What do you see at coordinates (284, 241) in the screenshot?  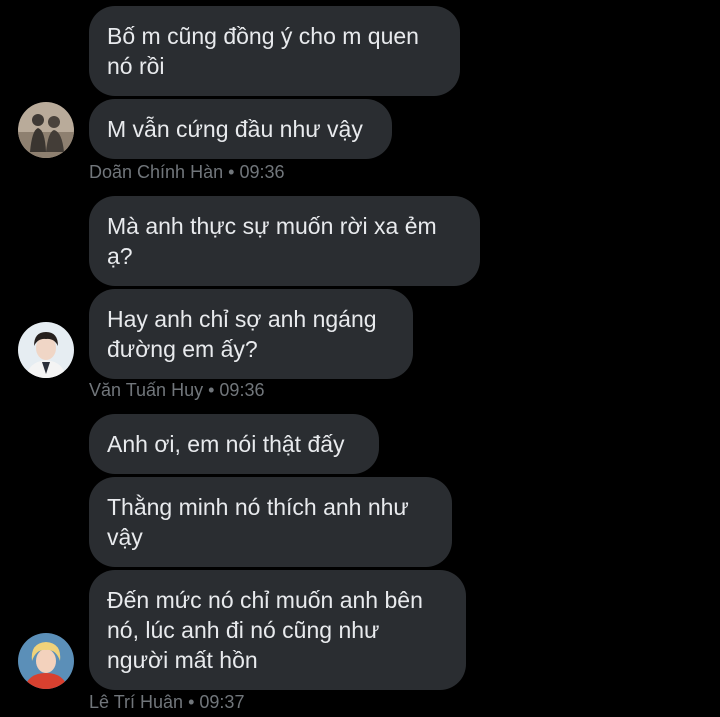 I see `message-bubble: Mà anh thực sự muốn rời xa ẻm ạ?` at bounding box center [284, 241].